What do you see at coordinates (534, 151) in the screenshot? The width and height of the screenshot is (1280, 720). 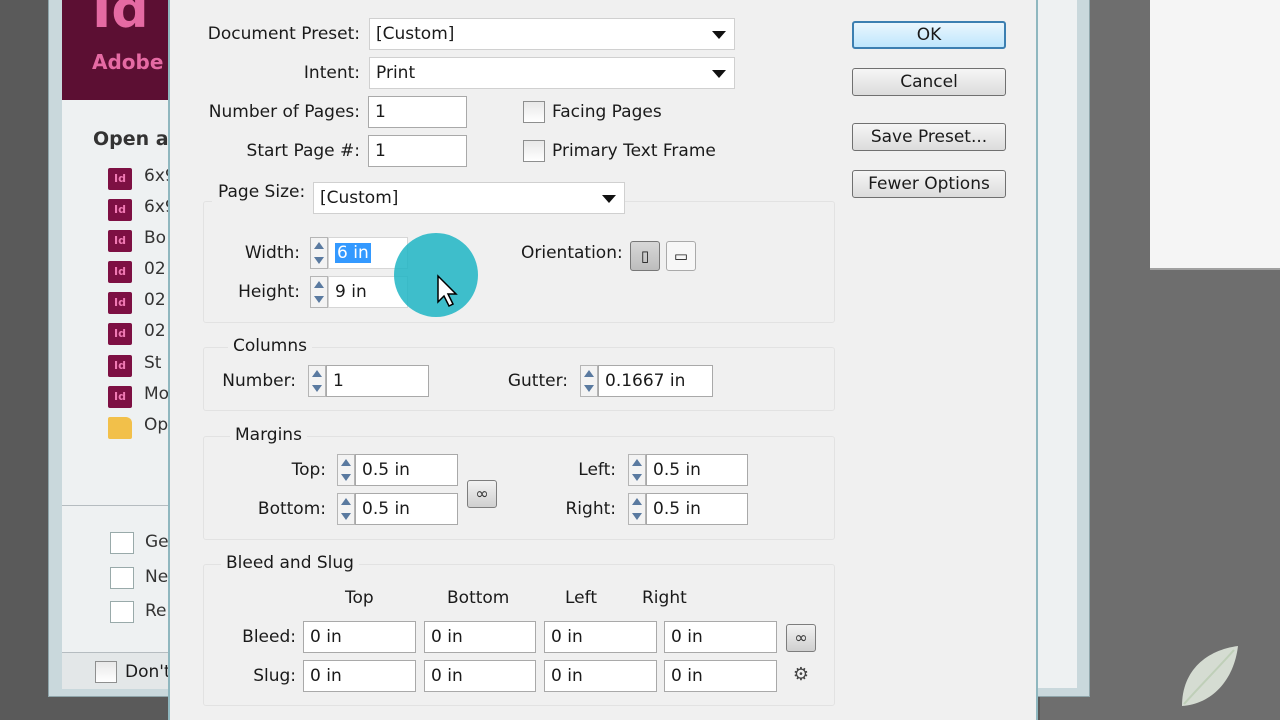 I see `primary-text-frame-checkbox` at bounding box center [534, 151].